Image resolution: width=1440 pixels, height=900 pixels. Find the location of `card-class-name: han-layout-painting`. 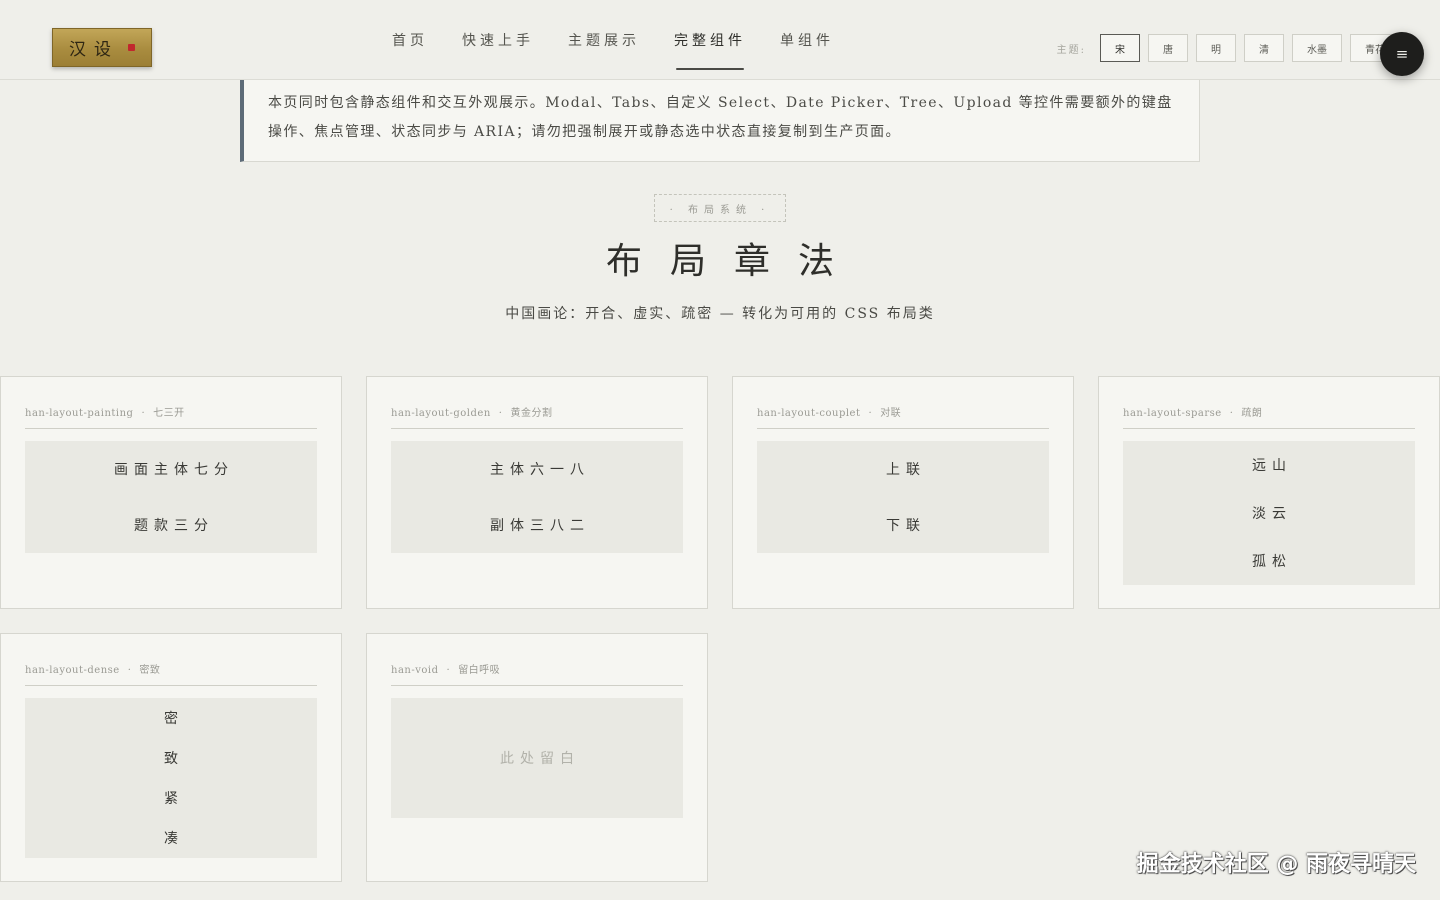

card-class-name: han-layout-painting is located at coordinates (79, 413).